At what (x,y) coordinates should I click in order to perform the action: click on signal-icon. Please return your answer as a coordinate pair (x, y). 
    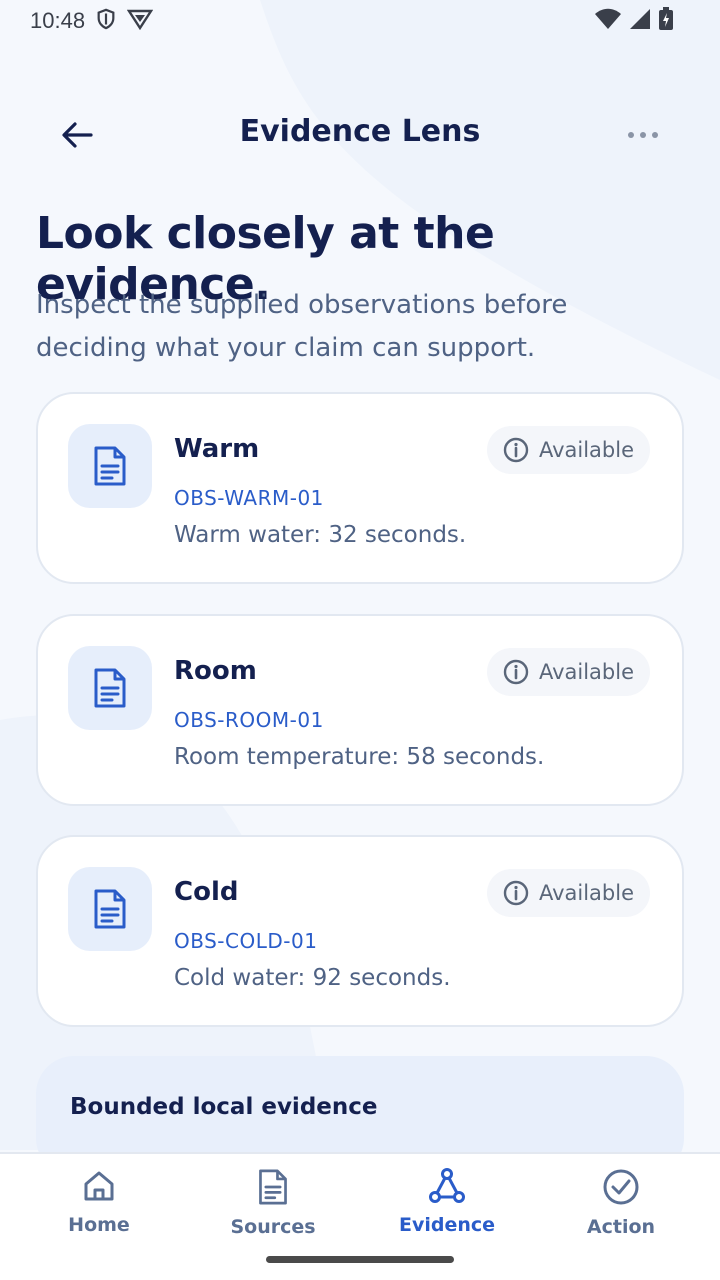
    Looking at the image, I should click on (640, 21).